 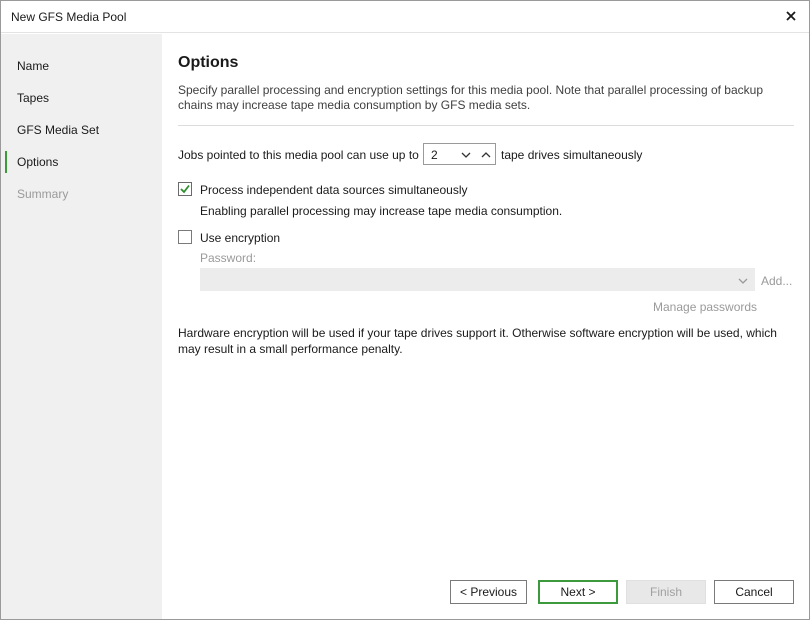 I want to click on tape-drives-value: 2, so click(x=434, y=155).